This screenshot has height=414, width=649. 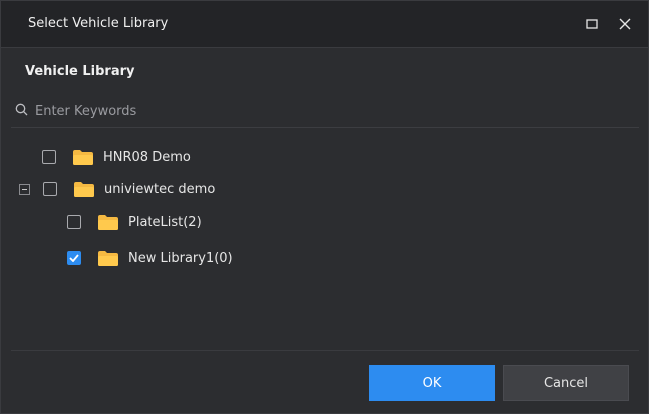 I want to click on section-title: Vehicle Library, so click(x=80, y=71).